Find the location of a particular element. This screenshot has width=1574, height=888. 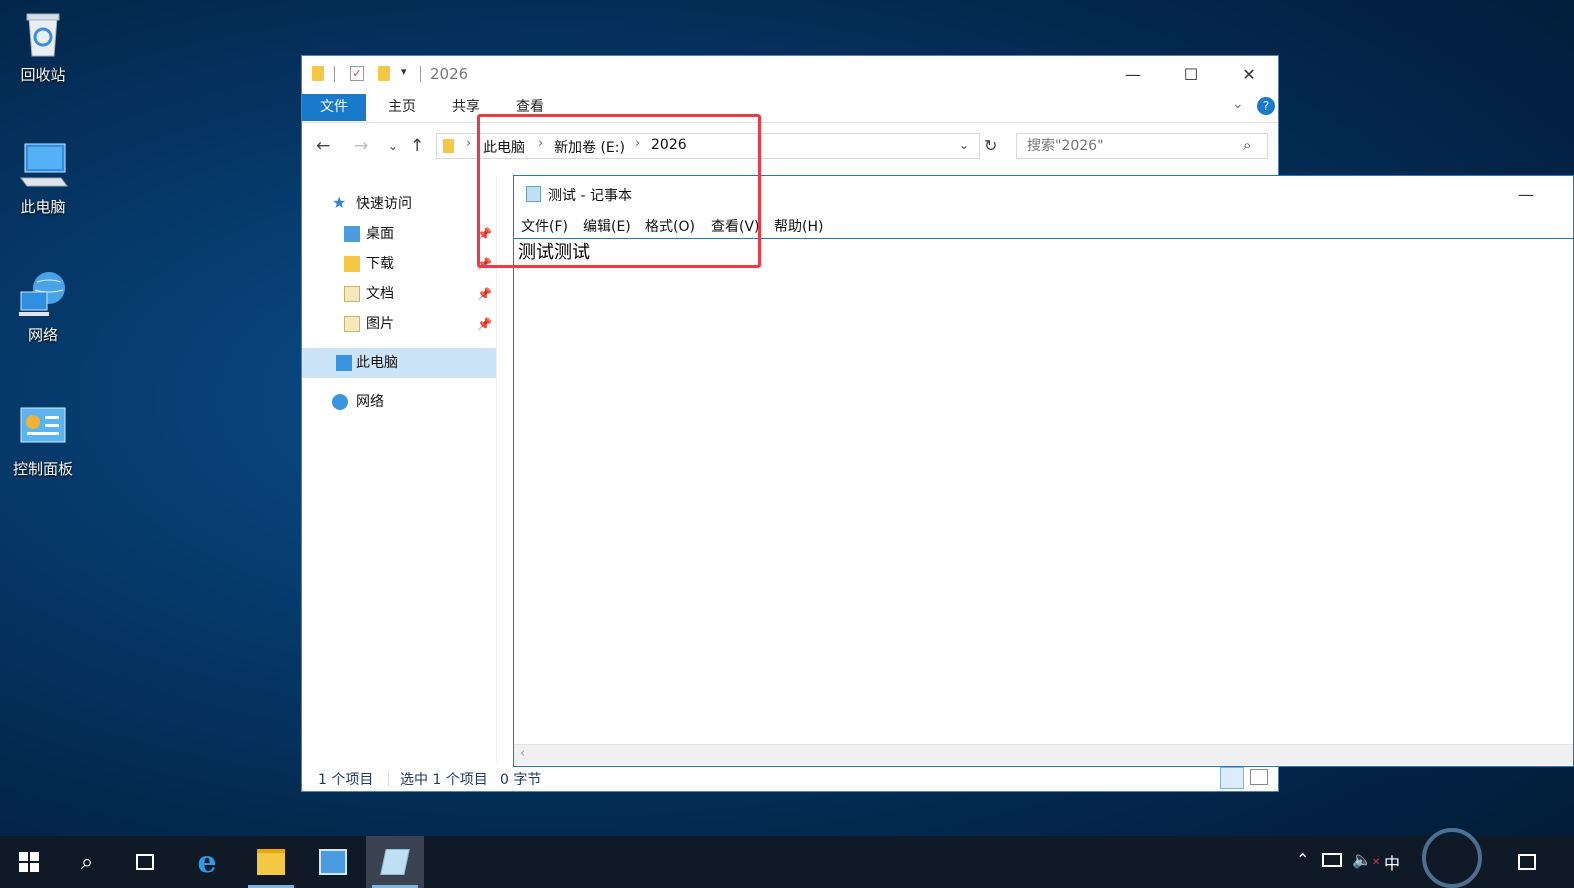

desktop-icon-label: 网络 is located at coordinates (42, 335).